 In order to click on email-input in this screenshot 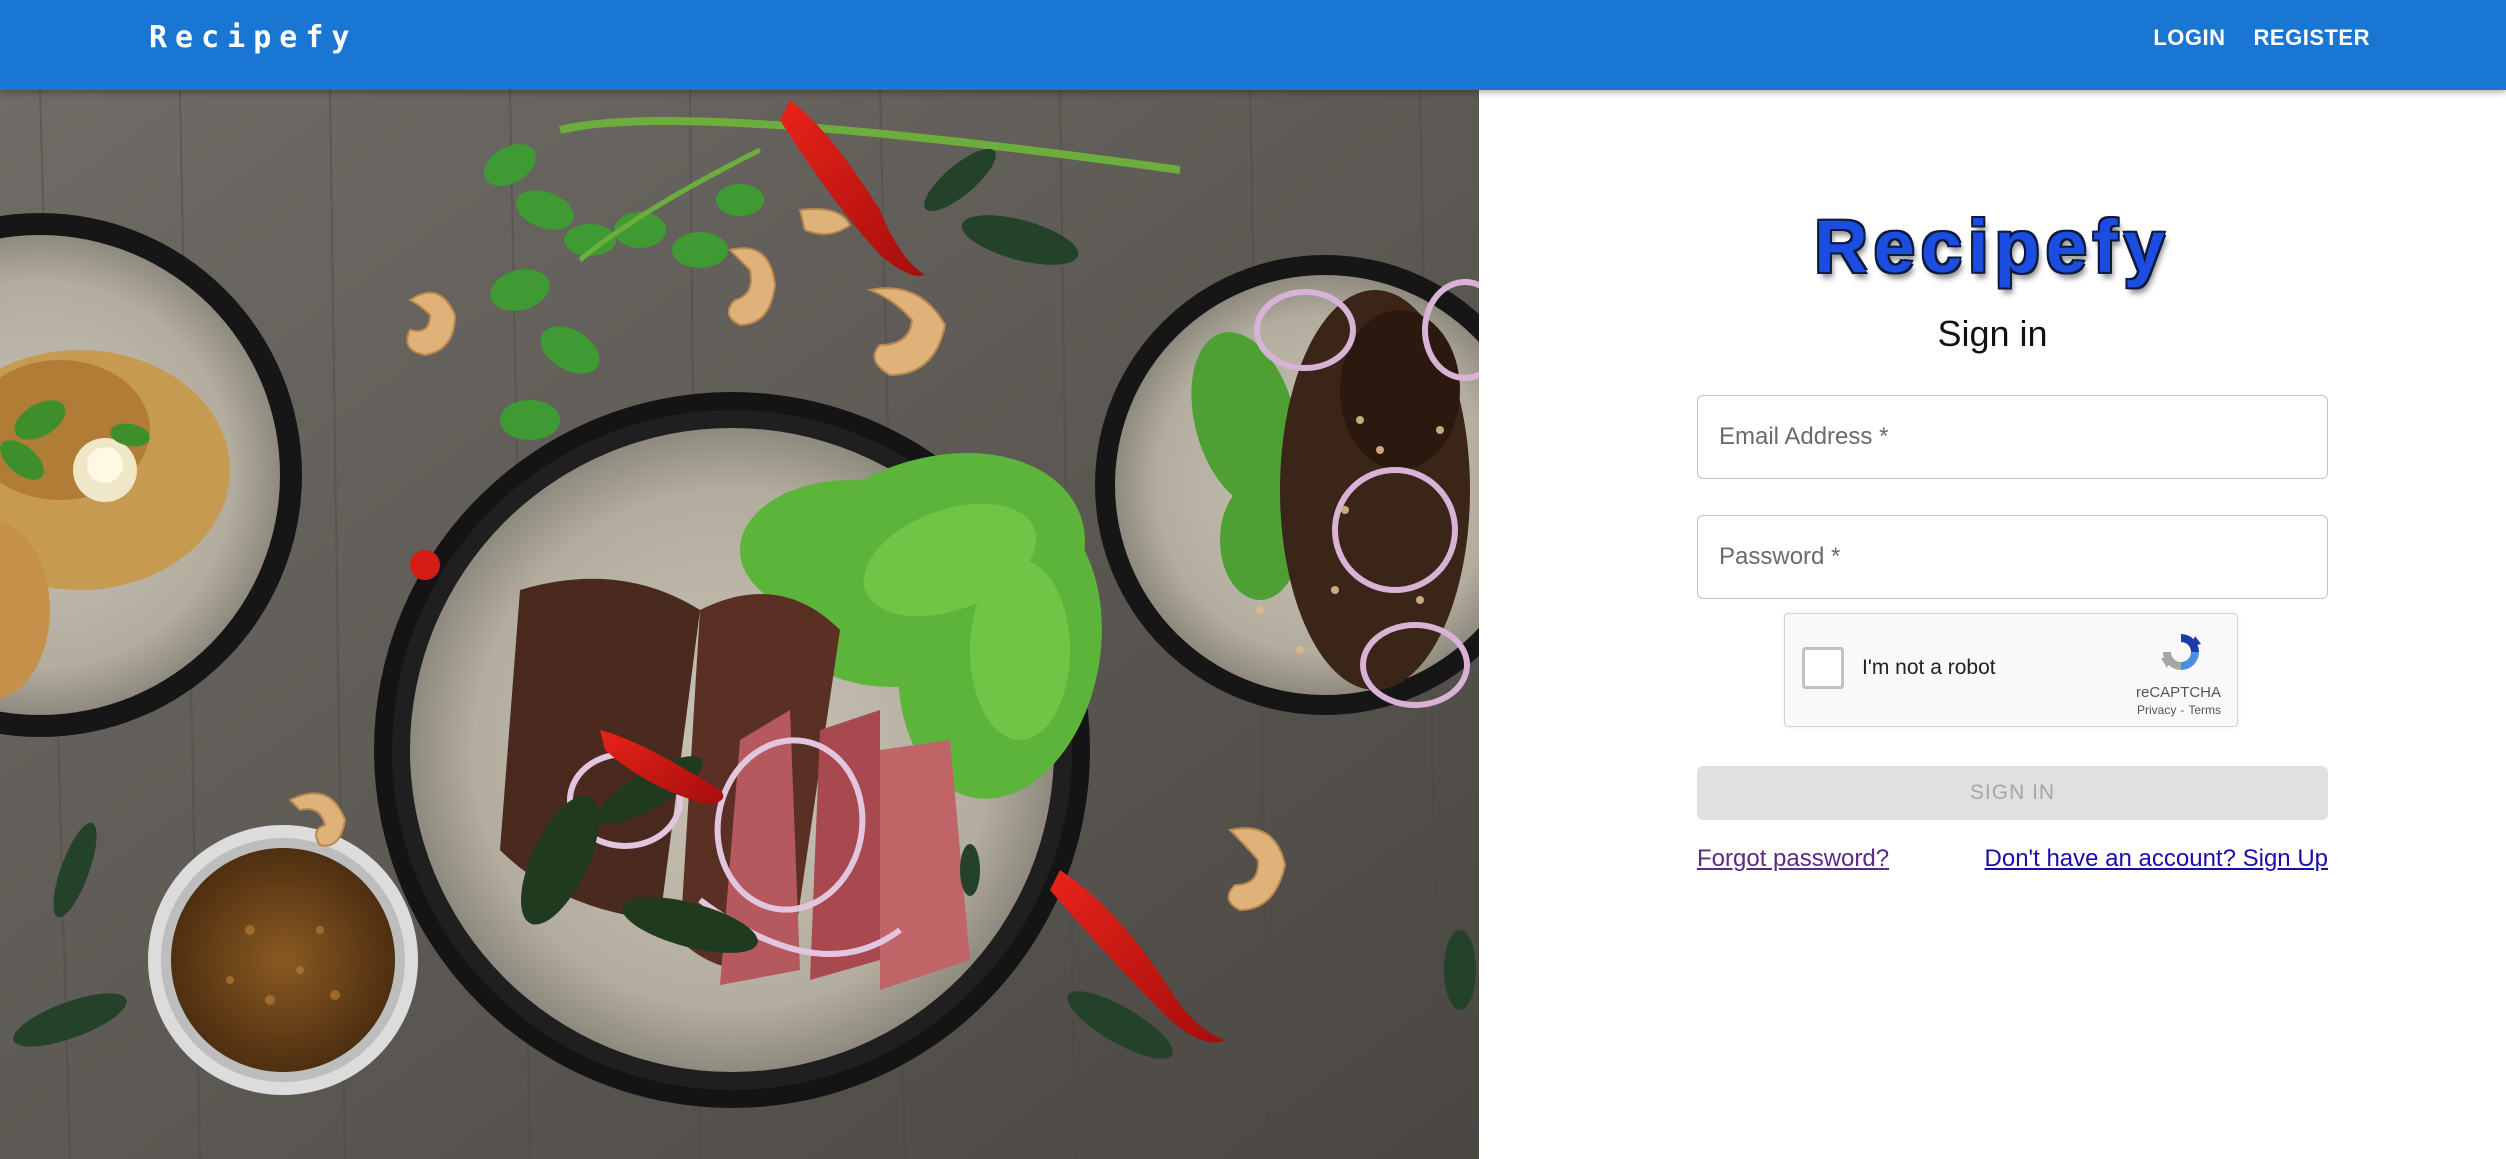, I will do `click(2012, 437)`.